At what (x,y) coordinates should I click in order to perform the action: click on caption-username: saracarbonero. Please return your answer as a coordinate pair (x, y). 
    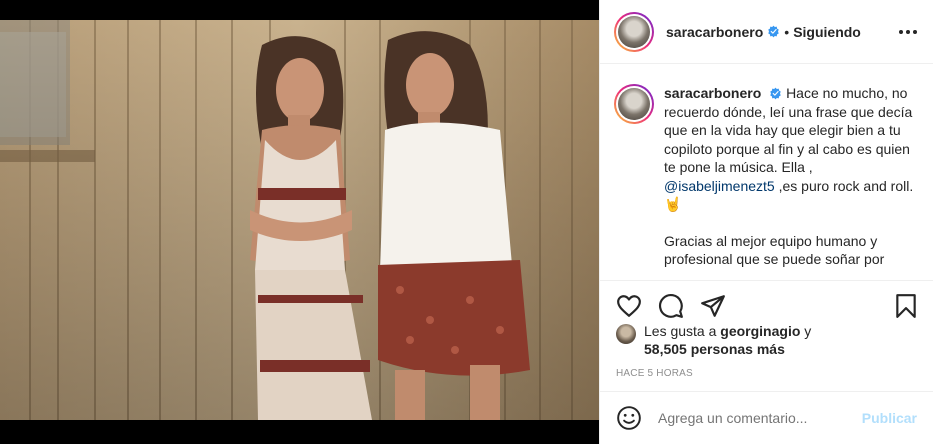
    Looking at the image, I should click on (712, 93).